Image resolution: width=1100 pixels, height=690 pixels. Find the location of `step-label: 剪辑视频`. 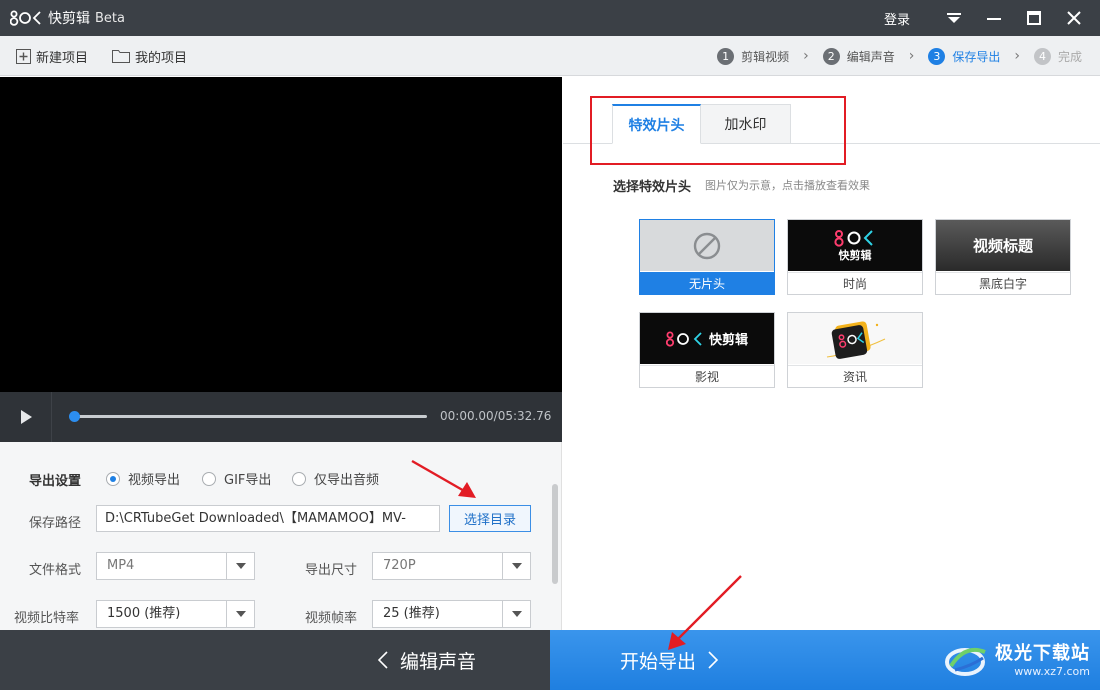

step-label: 剪辑视频 is located at coordinates (765, 56).